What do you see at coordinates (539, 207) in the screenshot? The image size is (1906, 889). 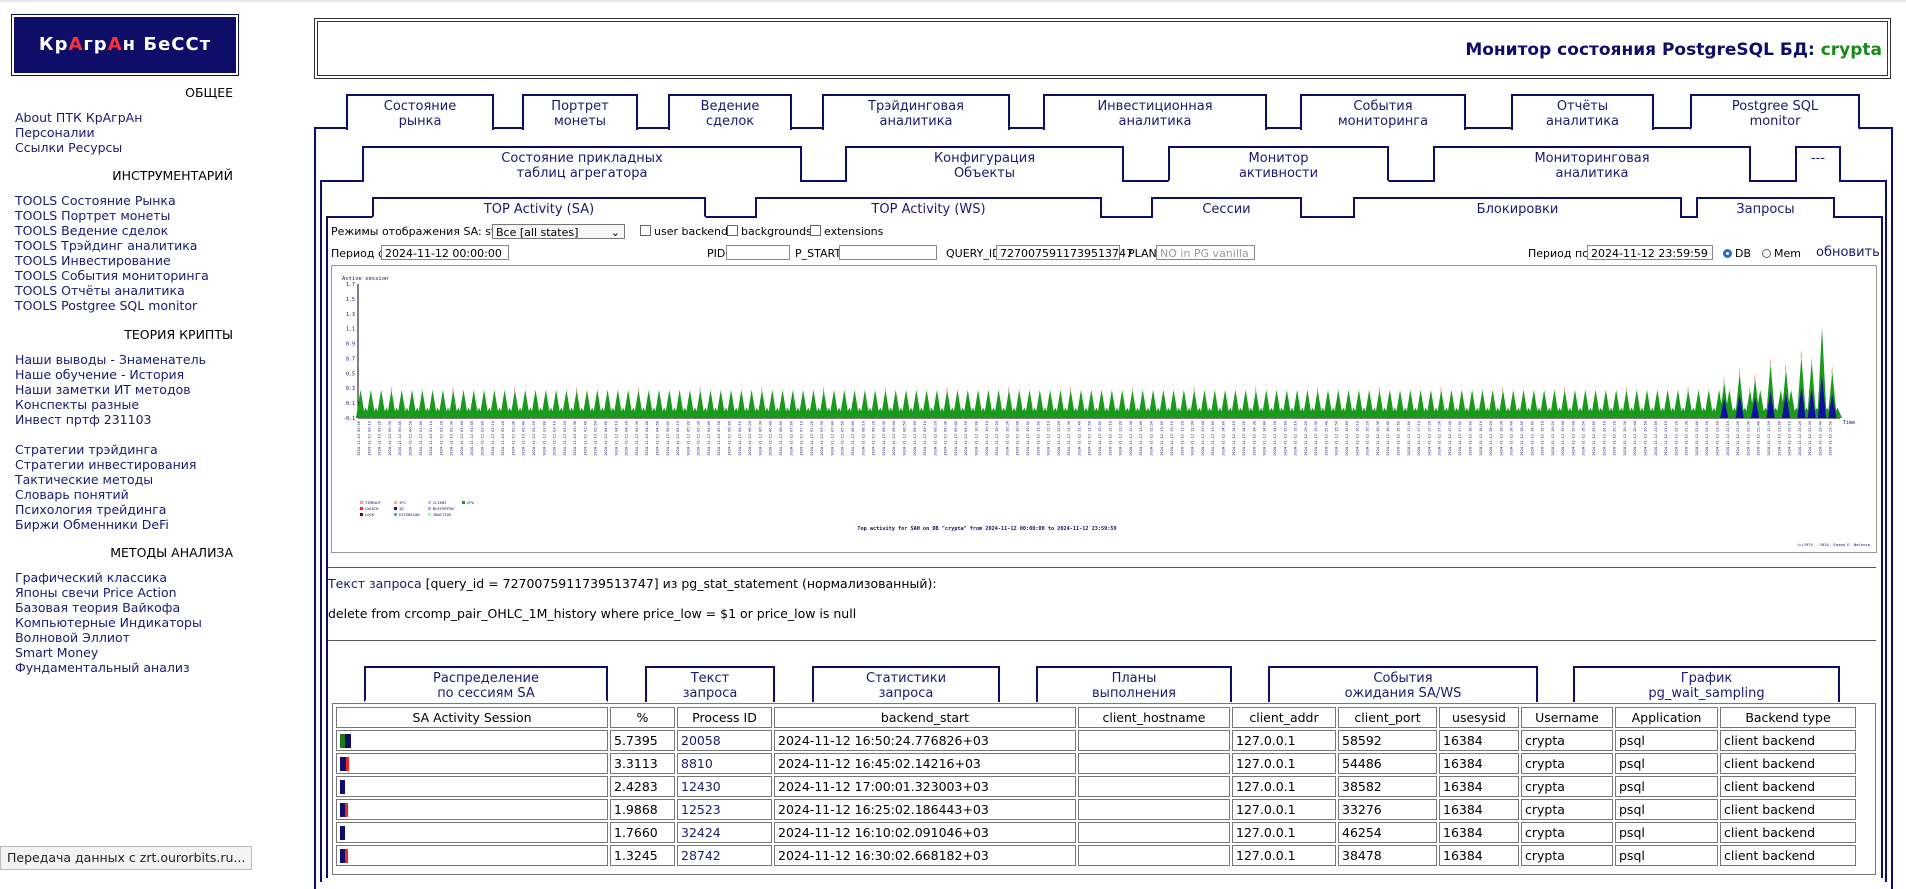 I see `tab-inner-0: TOP Activity (SA)` at bounding box center [539, 207].